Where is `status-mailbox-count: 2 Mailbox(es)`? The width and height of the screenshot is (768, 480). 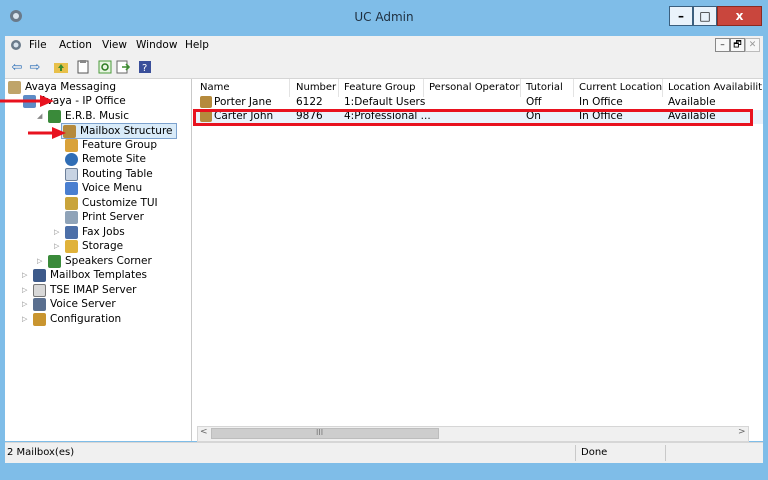 status-mailbox-count: 2 Mailbox(es) is located at coordinates (41, 452).